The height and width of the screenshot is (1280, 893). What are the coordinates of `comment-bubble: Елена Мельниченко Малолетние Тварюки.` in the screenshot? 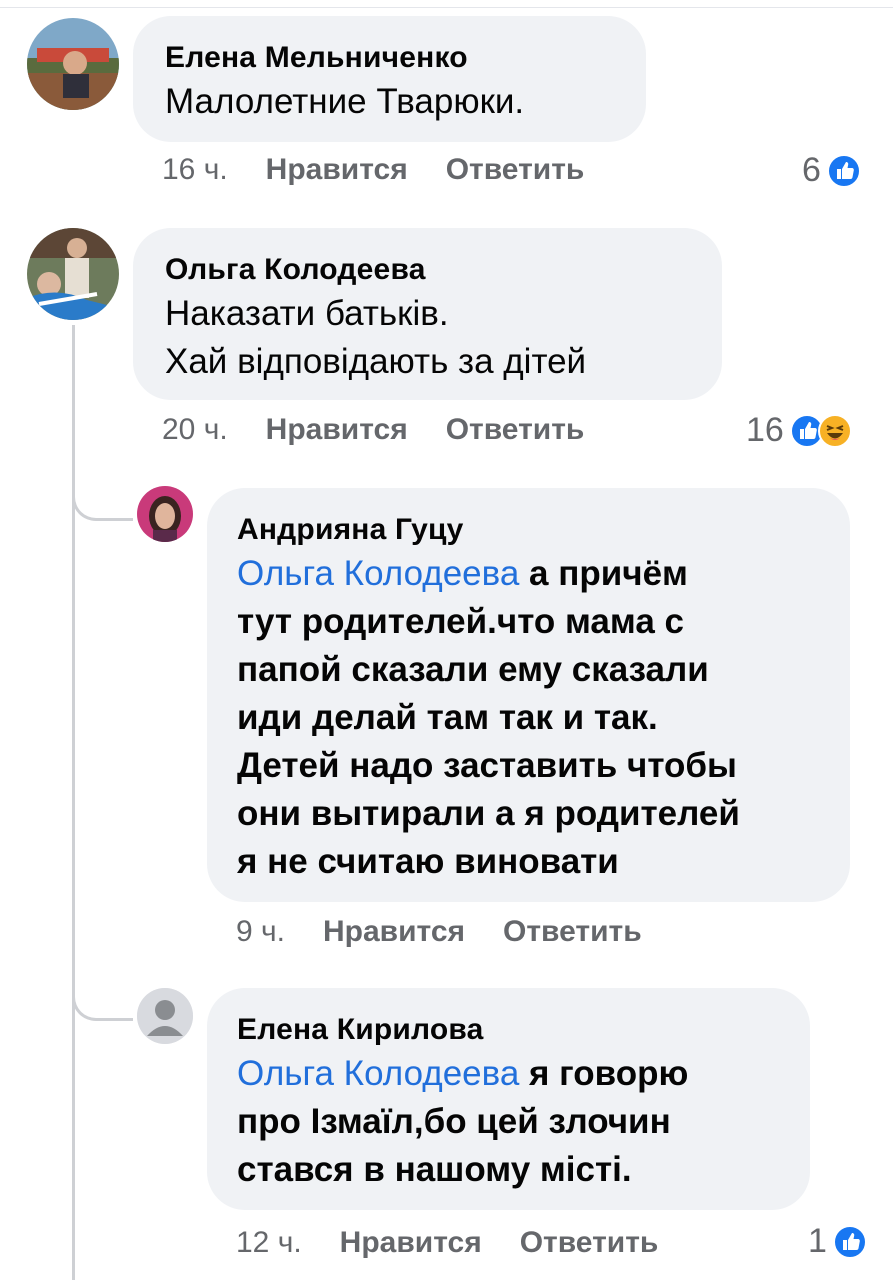 It's located at (389, 79).